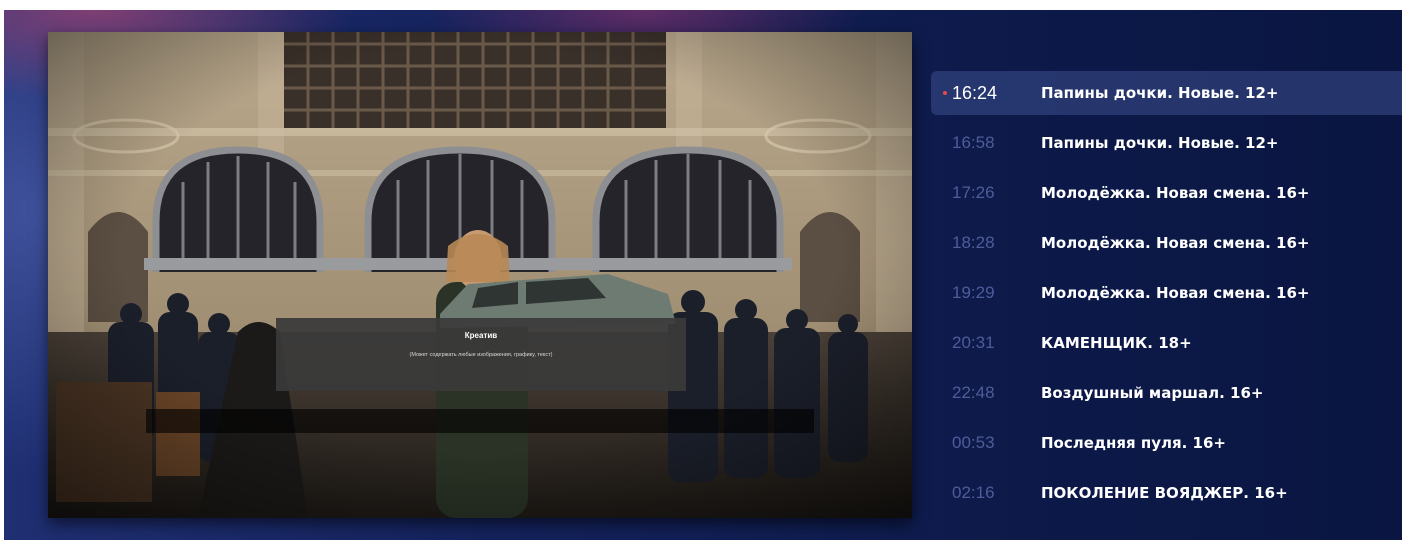  I want to click on schedule-item: 19:29 Молодёжка. Новая смена. 16+, so click(1166, 296).